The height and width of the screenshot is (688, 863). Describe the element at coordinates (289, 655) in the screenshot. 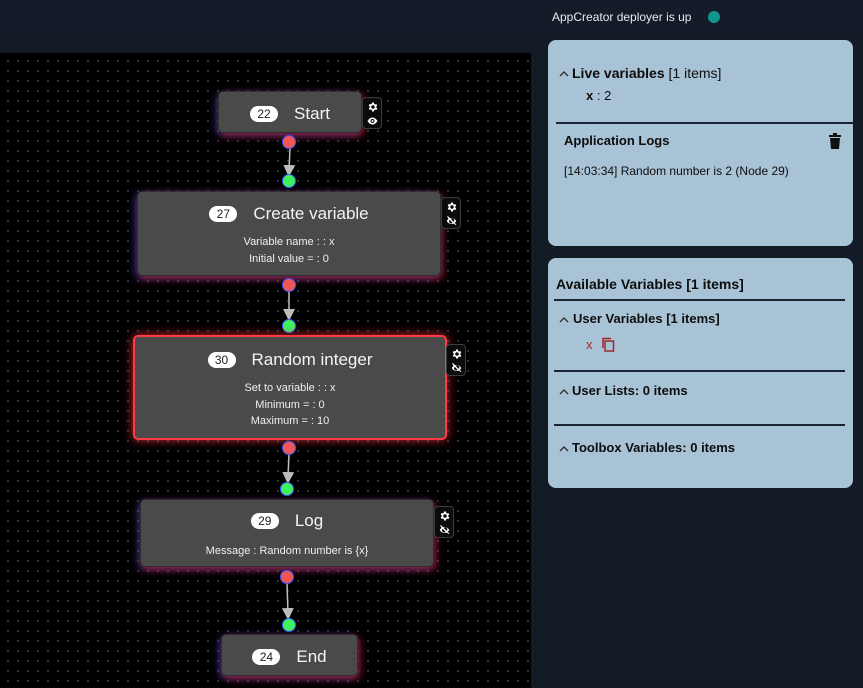

I see `node-end: 24 End` at that location.